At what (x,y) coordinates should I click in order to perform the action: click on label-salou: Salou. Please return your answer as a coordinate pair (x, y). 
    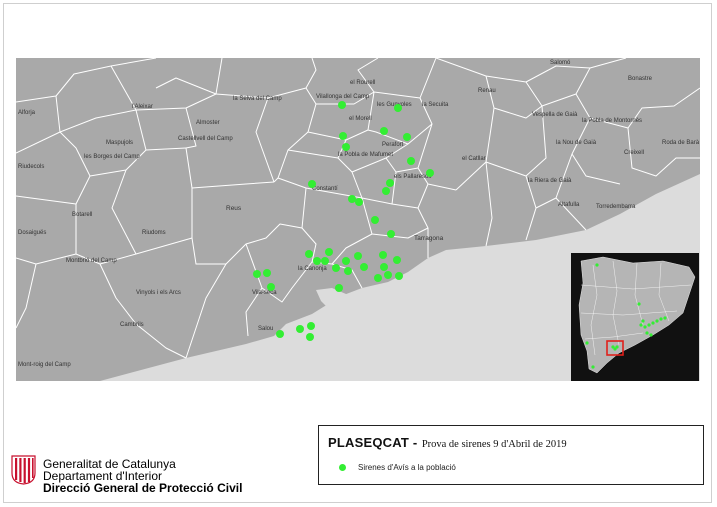
    Looking at the image, I should click on (265, 329).